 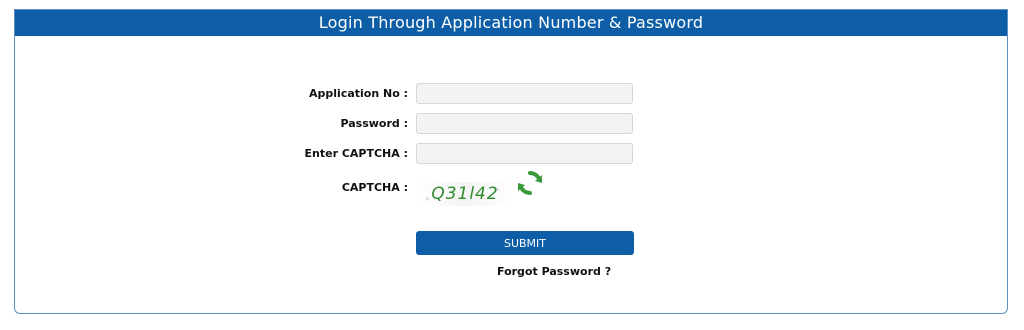 What do you see at coordinates (311, 124) in the screenshot?
I see `password-label-wrap: Password :` at bounding box center [311, 124].